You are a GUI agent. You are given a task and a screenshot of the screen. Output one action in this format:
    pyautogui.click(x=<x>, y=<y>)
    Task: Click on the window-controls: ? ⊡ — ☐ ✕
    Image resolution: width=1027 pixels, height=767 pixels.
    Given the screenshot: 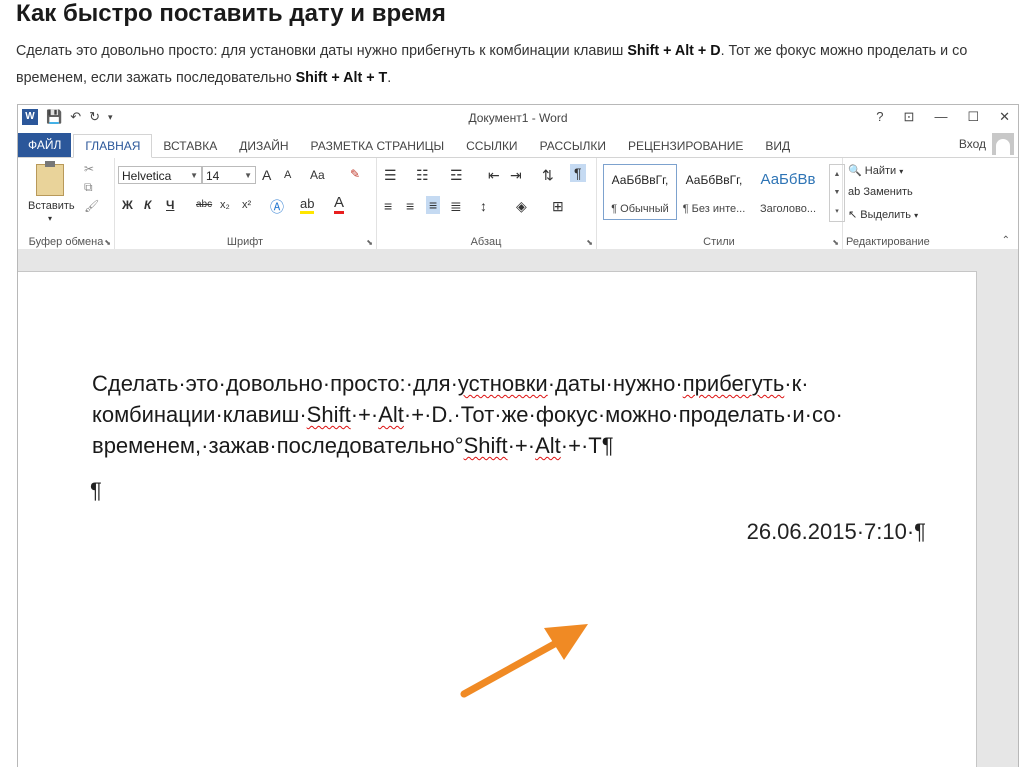 What is the action you would take?
    pyautogui.click(x=943, y=117)
    